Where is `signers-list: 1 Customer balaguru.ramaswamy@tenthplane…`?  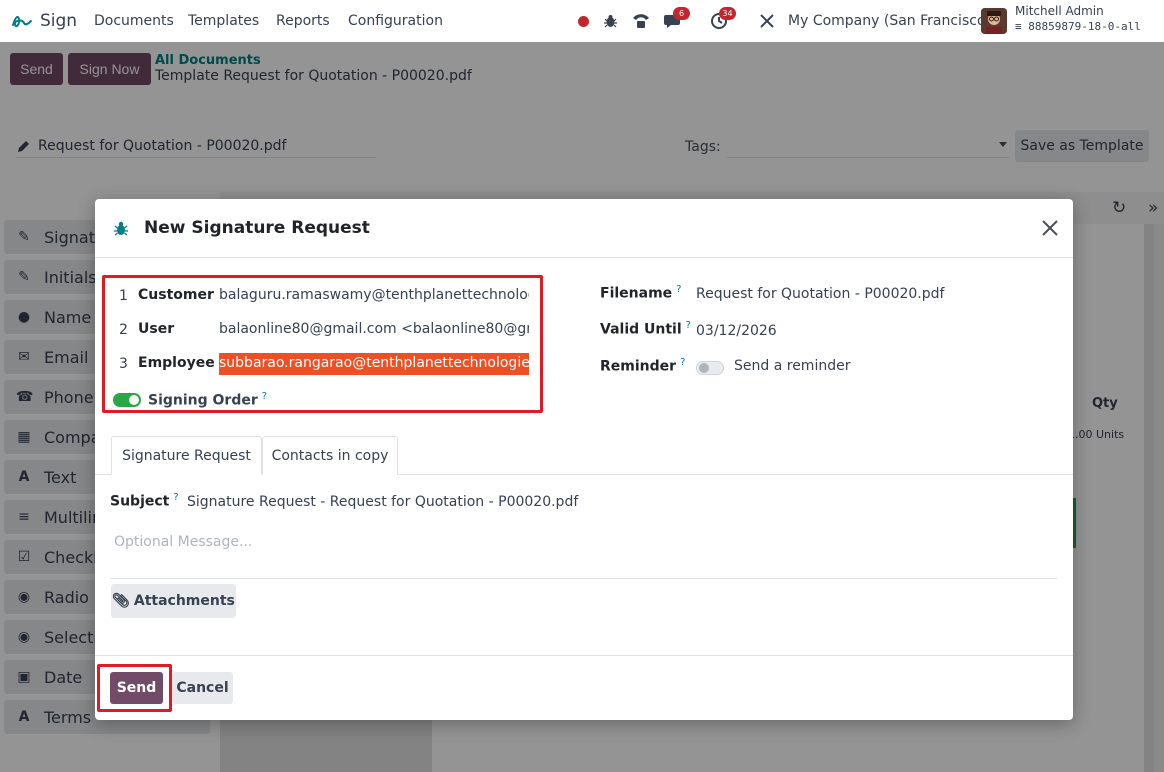 signers-list: 1 Customer balaguru.ramaswamy@tenthplane… is located at coordinates (322, 344).